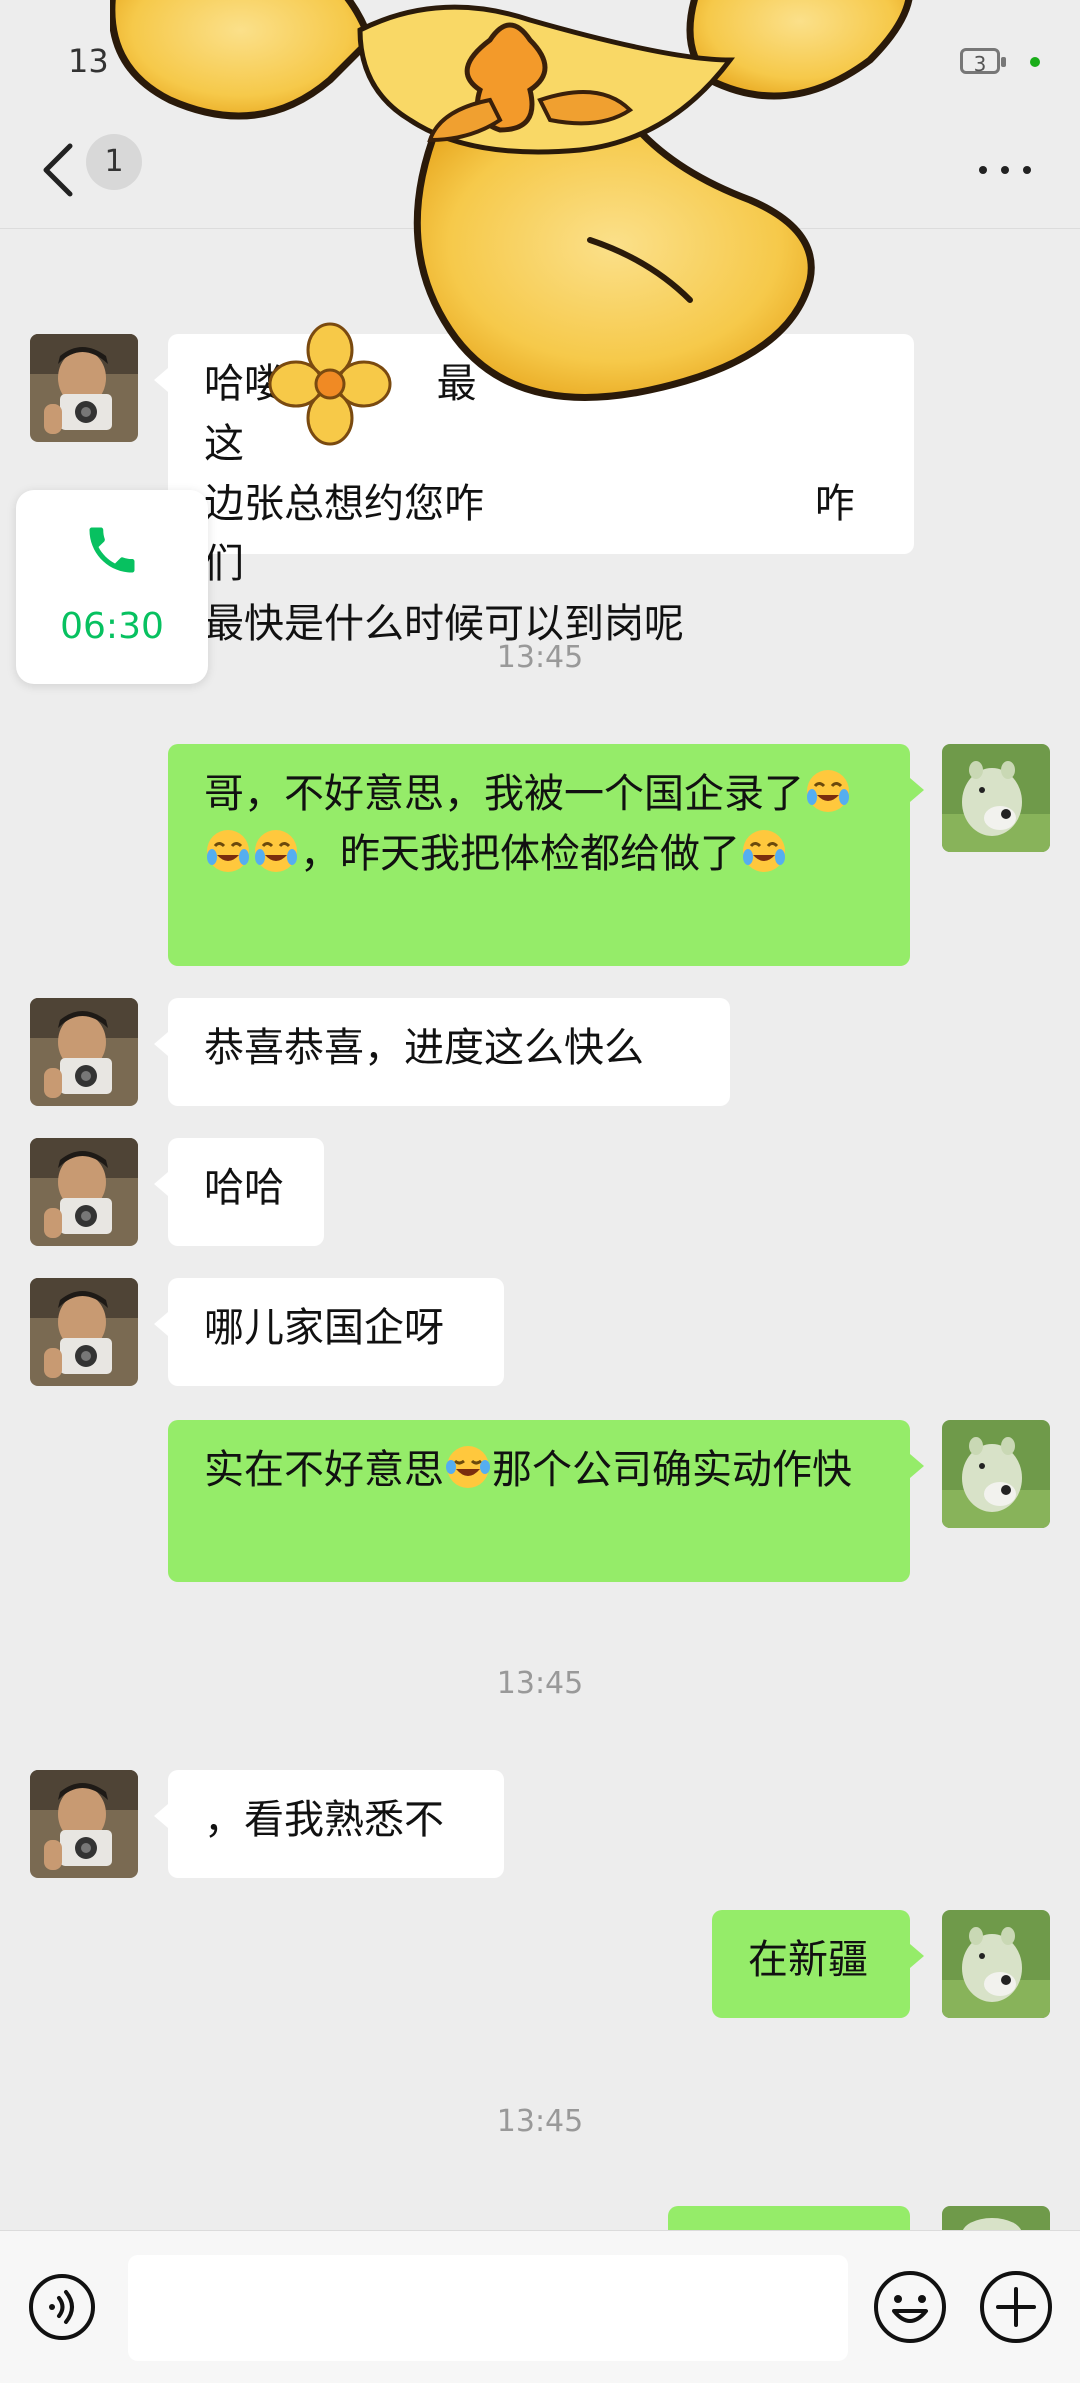  What do you see at coordinates (1016, 2307) in the screenshot?
I see `add-more-icon` at bounding box center [1016, 2307].